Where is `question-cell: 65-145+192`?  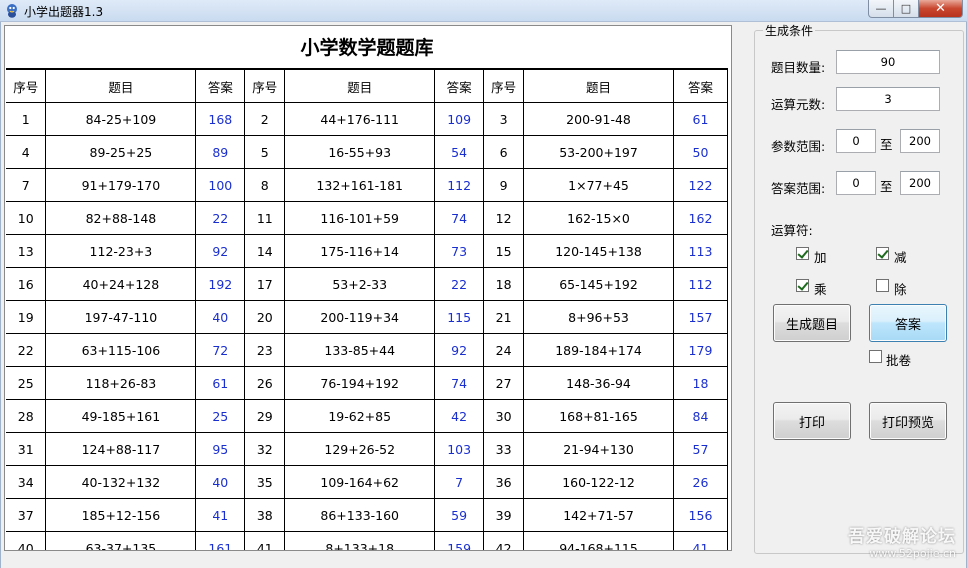
question-cell: 65-145+192 is located at coordinates (598, 284).